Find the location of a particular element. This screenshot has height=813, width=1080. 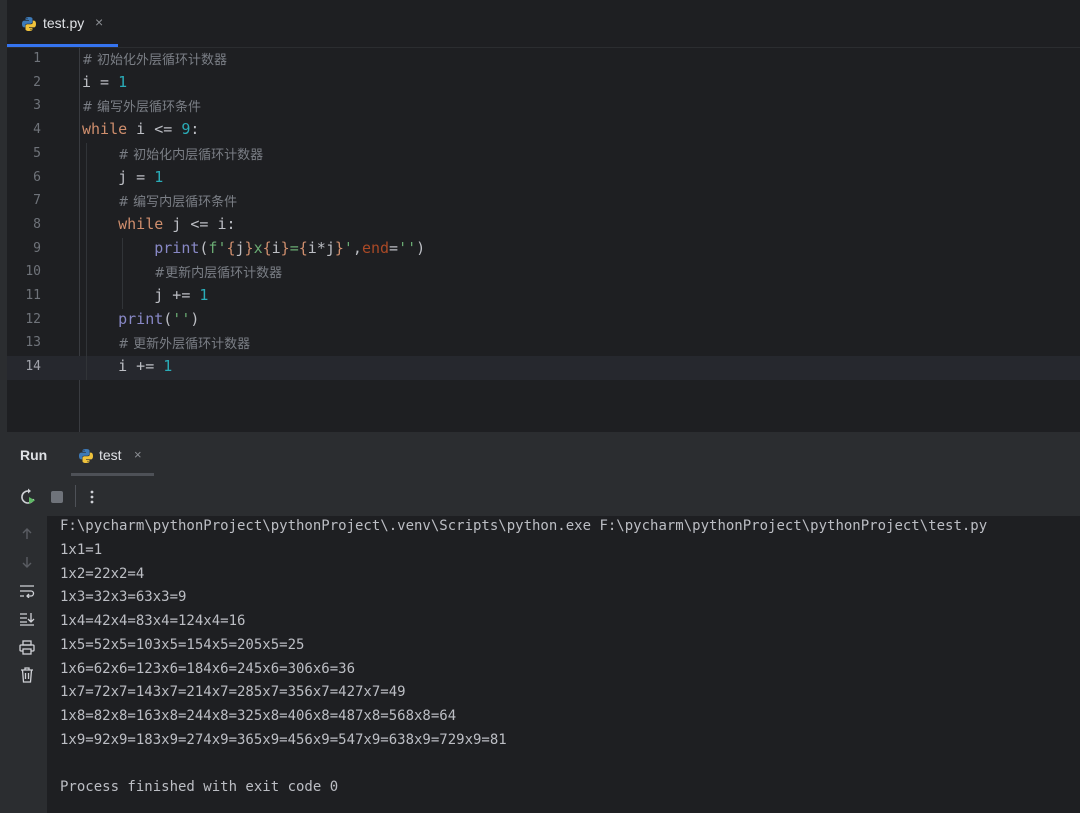

code-text: i += 1 is located at coordinates (145, 366).